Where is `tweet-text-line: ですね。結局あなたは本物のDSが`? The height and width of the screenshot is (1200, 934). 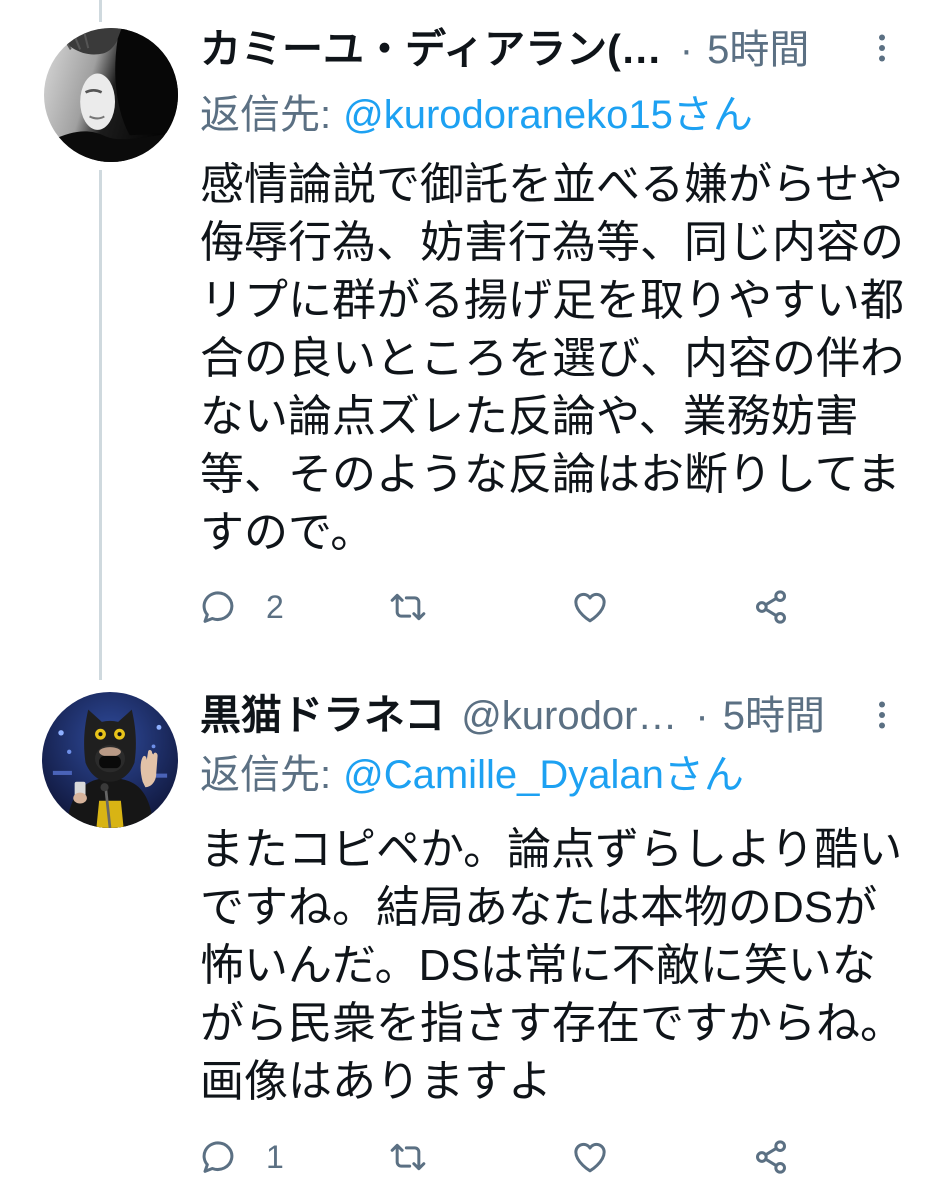 tweet-text-line: ですね。結局あなたは本物のDSが is located at coordinates (539, 907).